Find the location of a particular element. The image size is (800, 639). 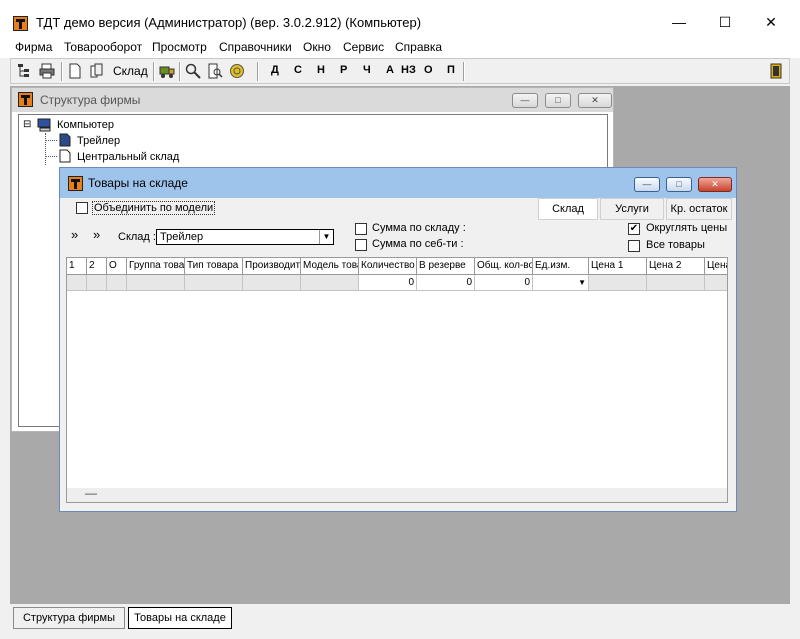

printer-icon is located at coordinates (47, 71).